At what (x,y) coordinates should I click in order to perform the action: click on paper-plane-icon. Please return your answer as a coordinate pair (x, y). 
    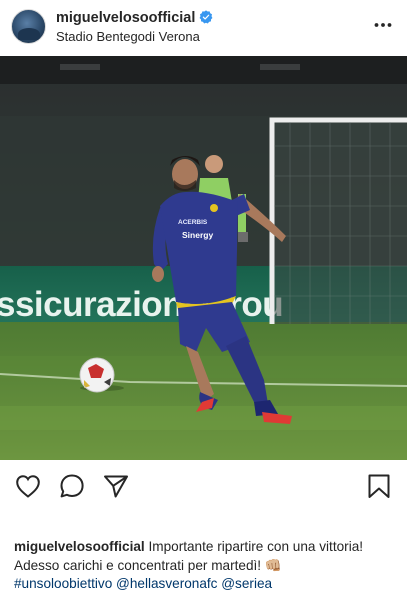
    Looking at the image, I should click on (116, 486).